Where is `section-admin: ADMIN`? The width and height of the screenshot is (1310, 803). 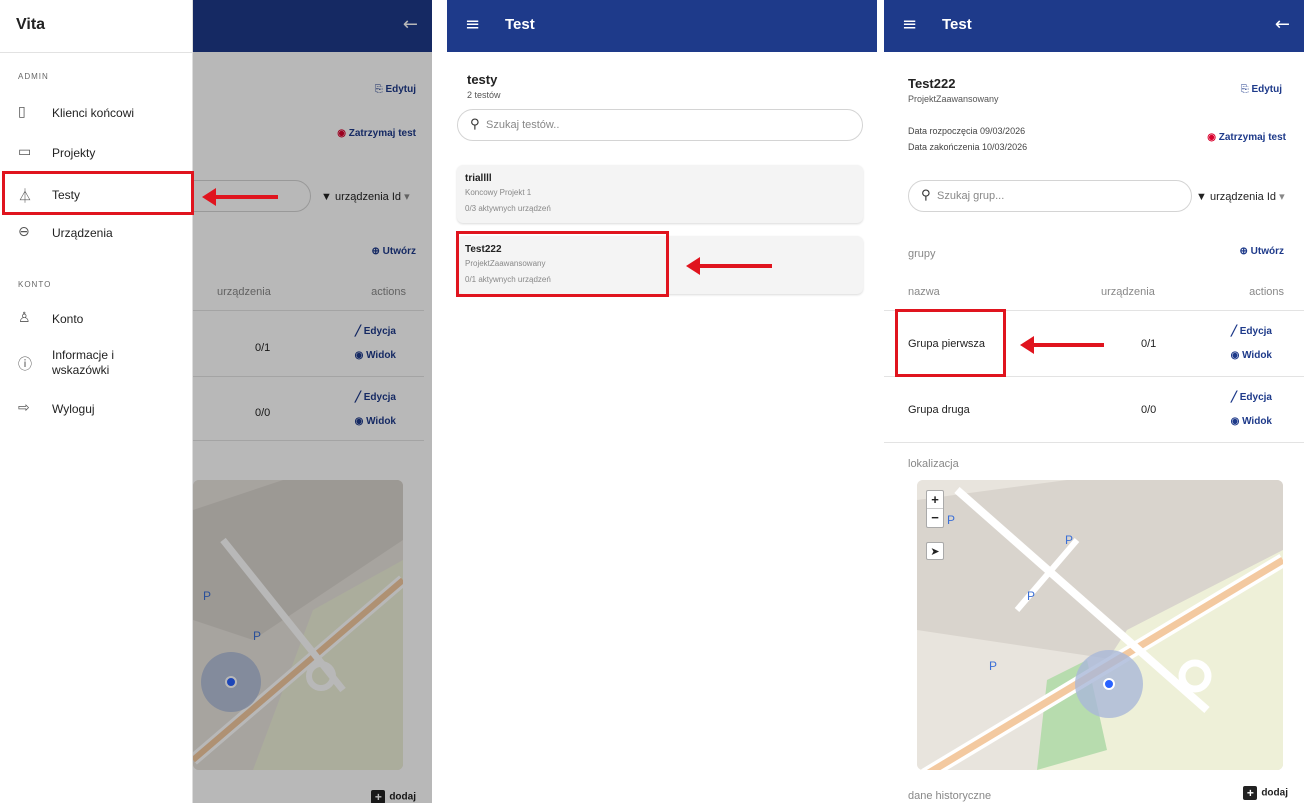
section-admin: ADMIN is located at coordinates (33, 76).